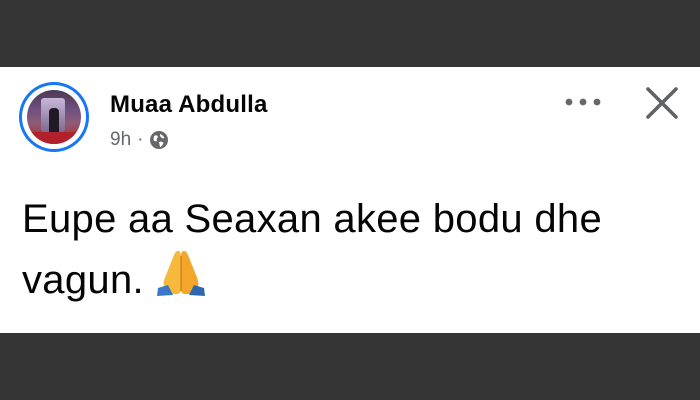 Image resolution: width=700 pixels, height=400 pixels. I want to click on close-icon, so click(662, 103).